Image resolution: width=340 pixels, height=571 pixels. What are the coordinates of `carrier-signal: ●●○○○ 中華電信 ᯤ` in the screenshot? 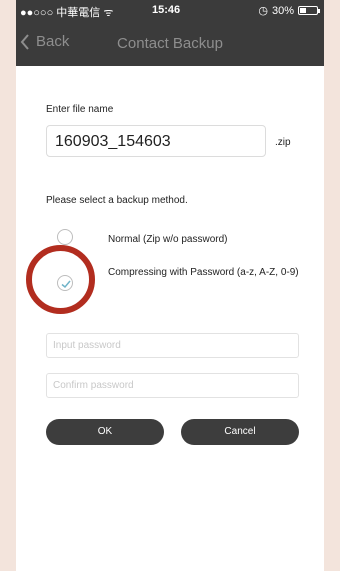 It's located at (67, 13).